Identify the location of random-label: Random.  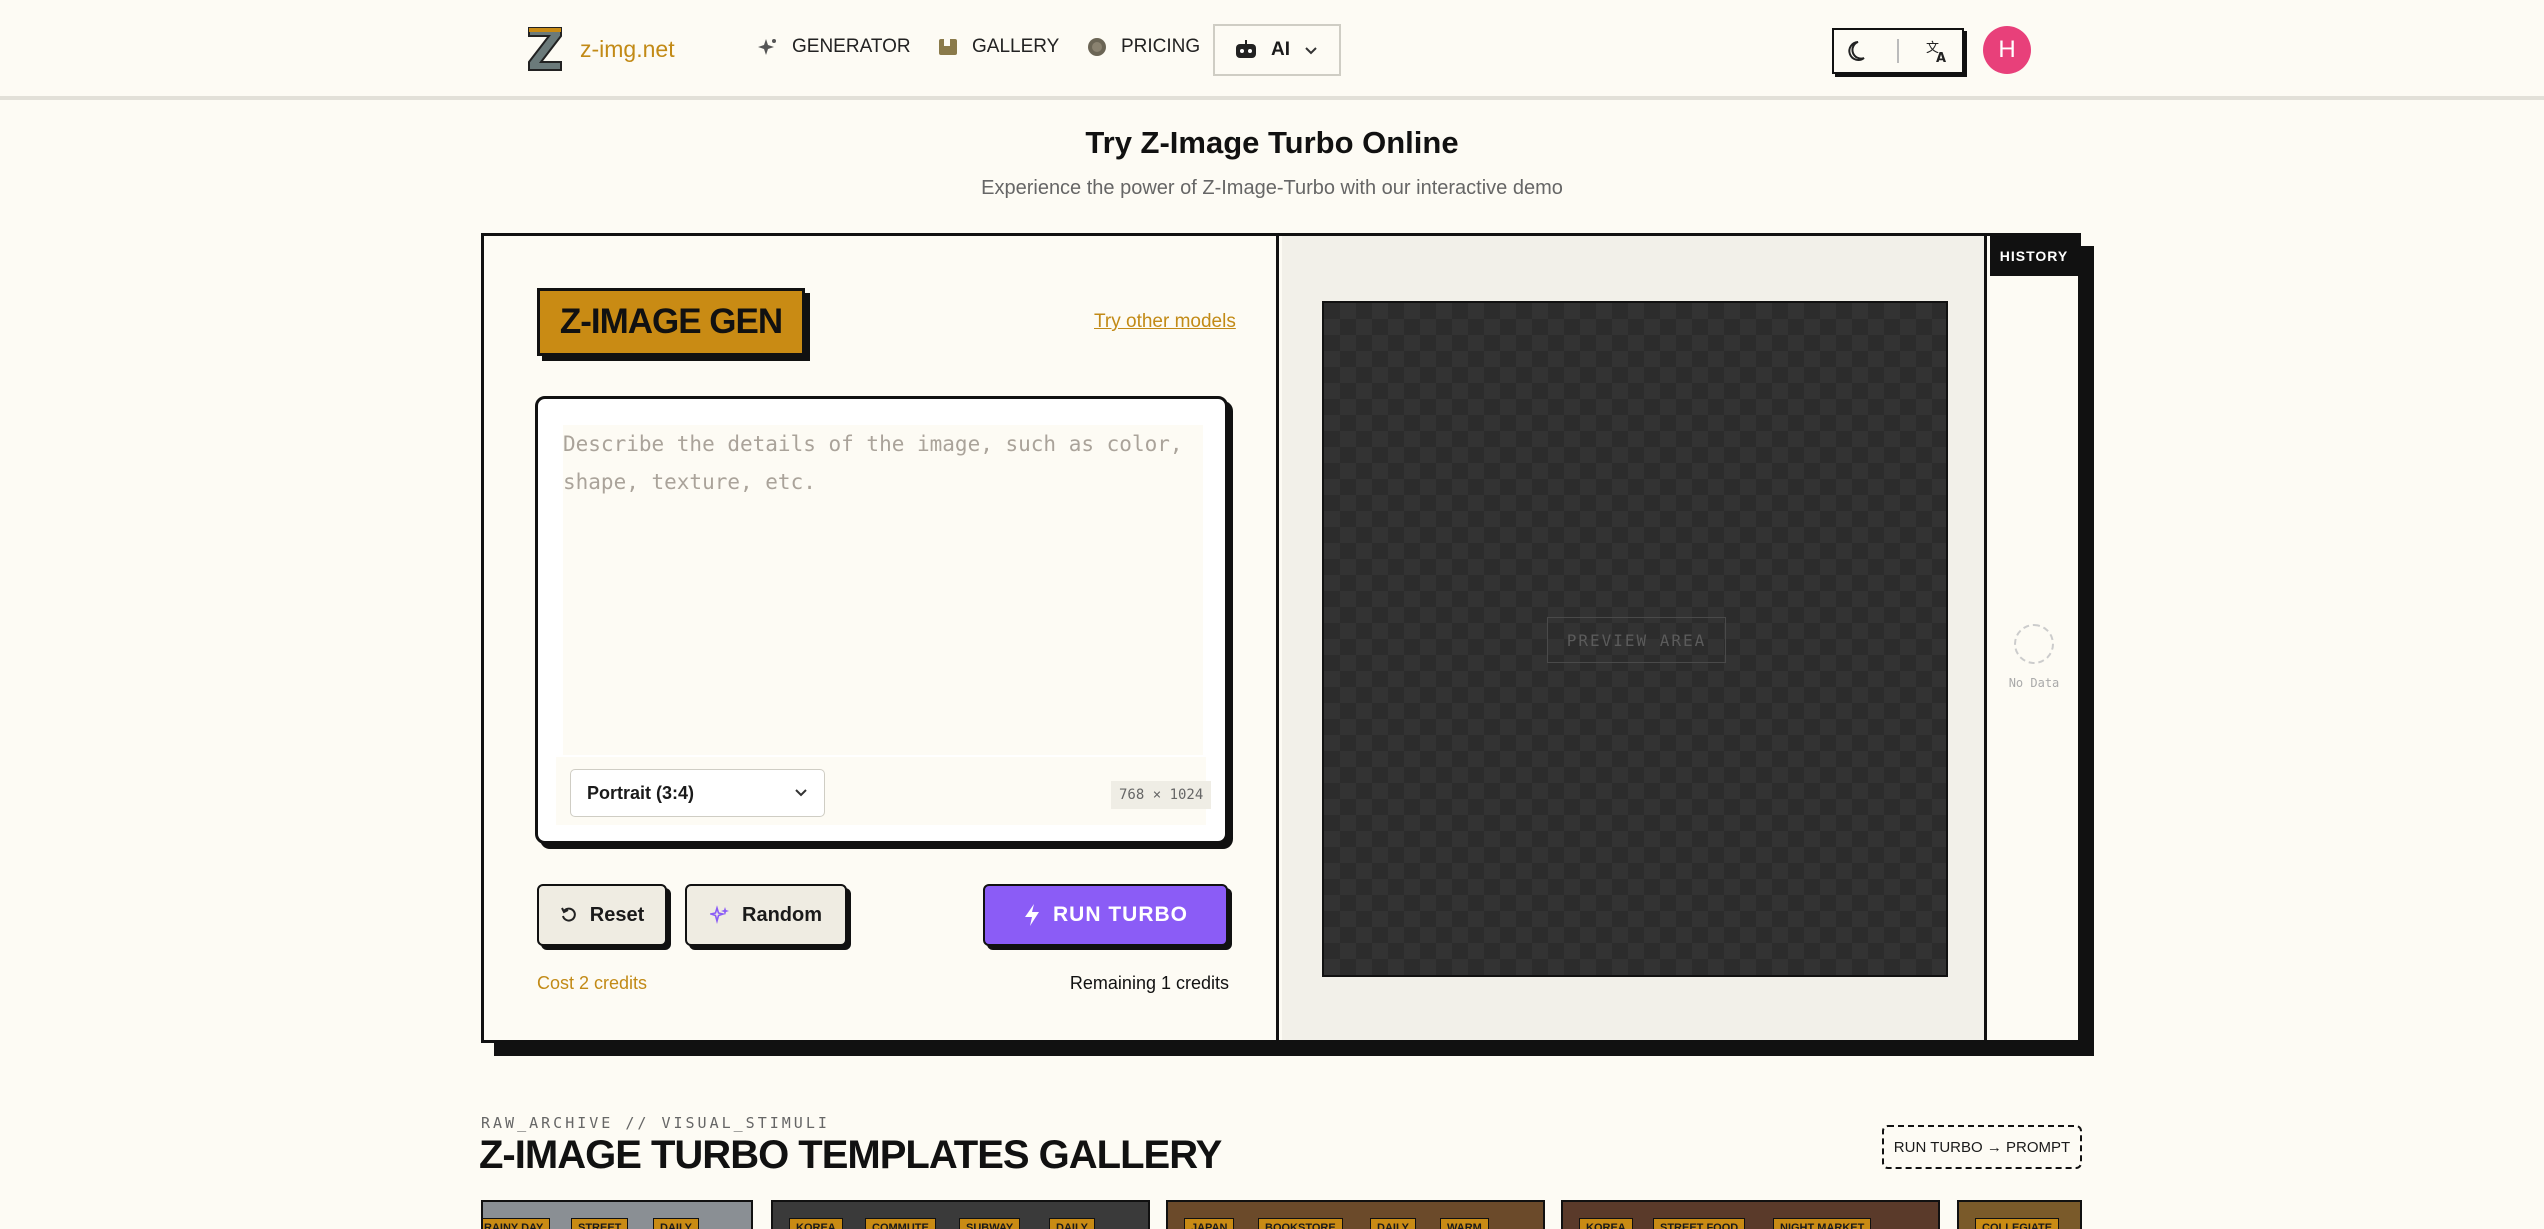
(782, 914).